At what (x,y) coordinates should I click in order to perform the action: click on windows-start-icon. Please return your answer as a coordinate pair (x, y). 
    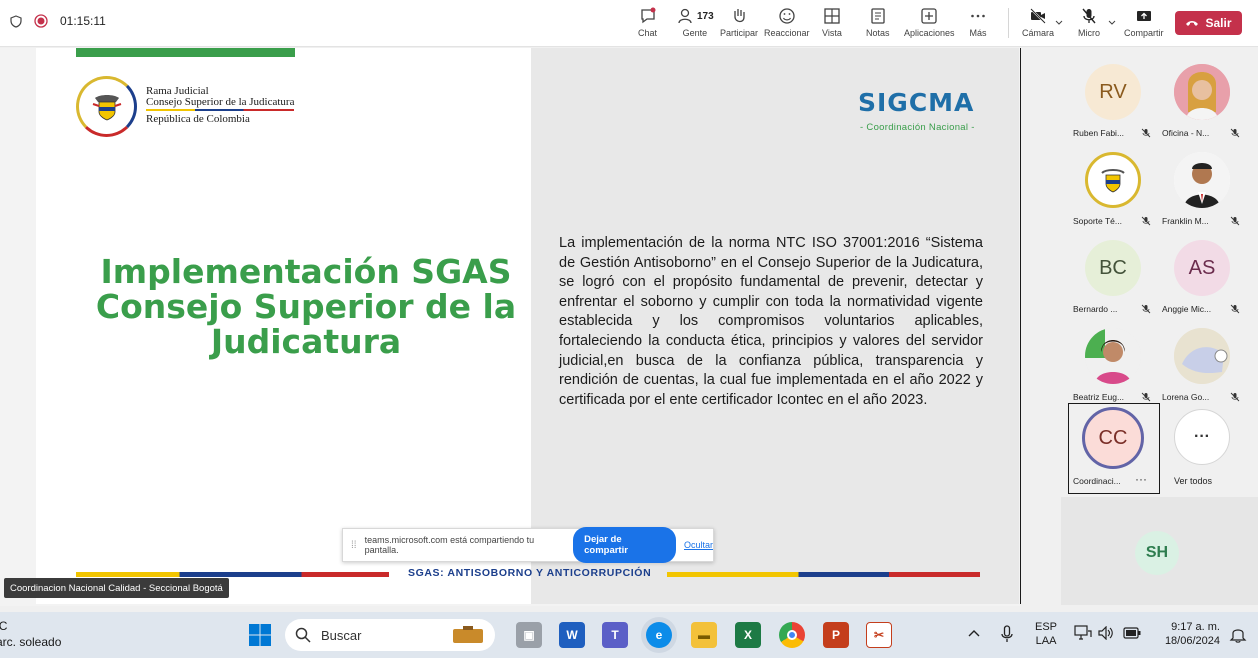
    Looking at the image, I should click on (260, 635).